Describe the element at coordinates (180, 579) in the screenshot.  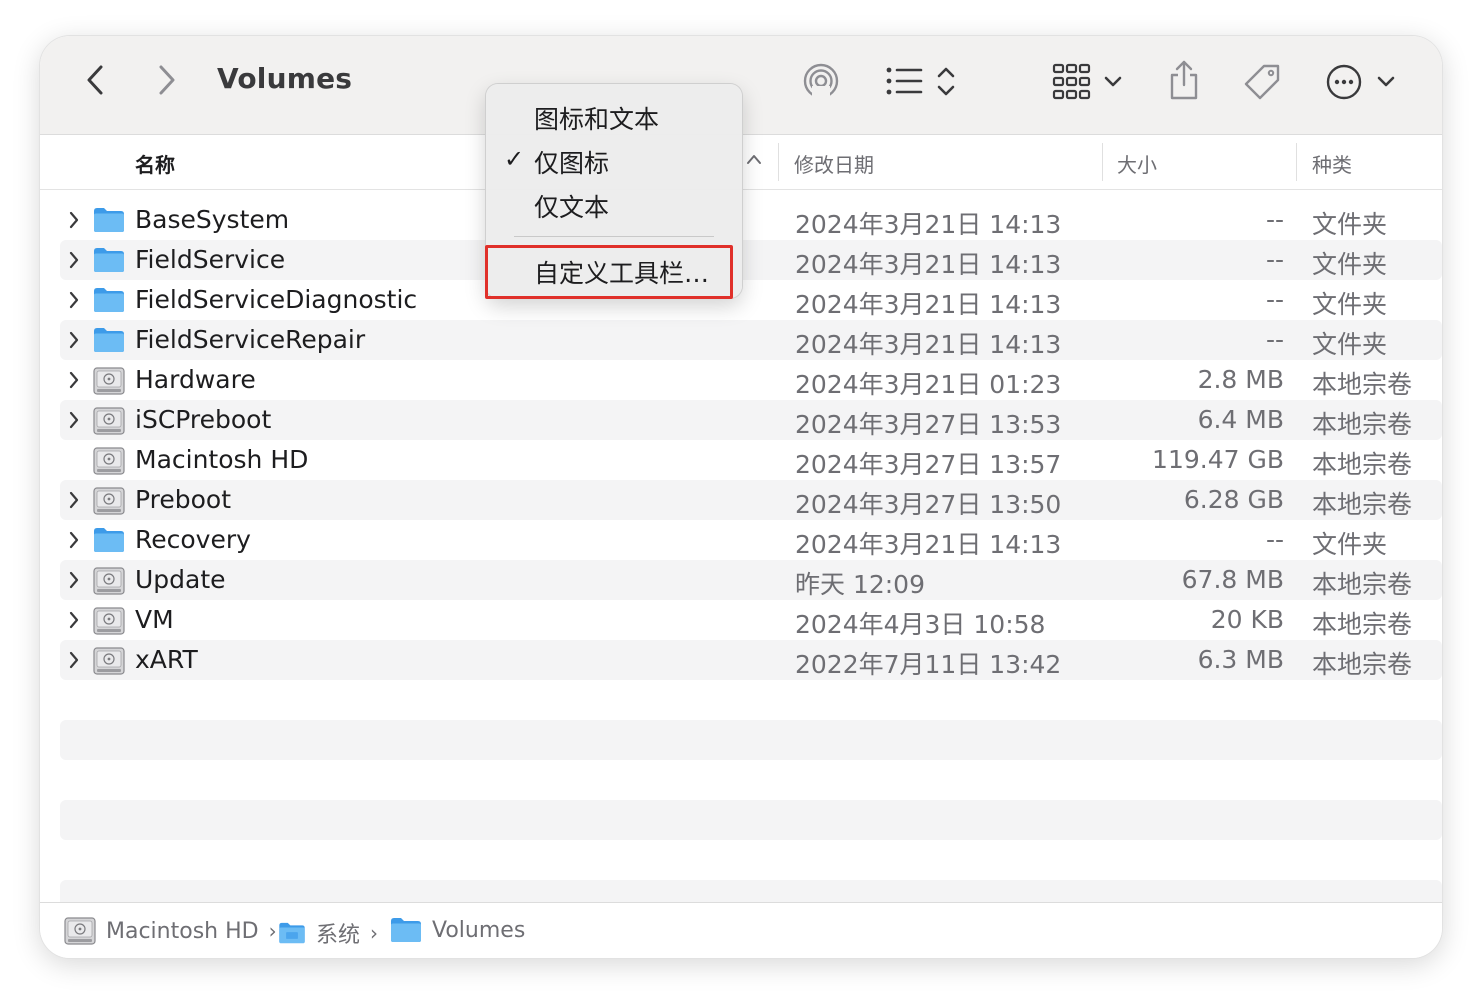
I see `file-name: Update` at that location.